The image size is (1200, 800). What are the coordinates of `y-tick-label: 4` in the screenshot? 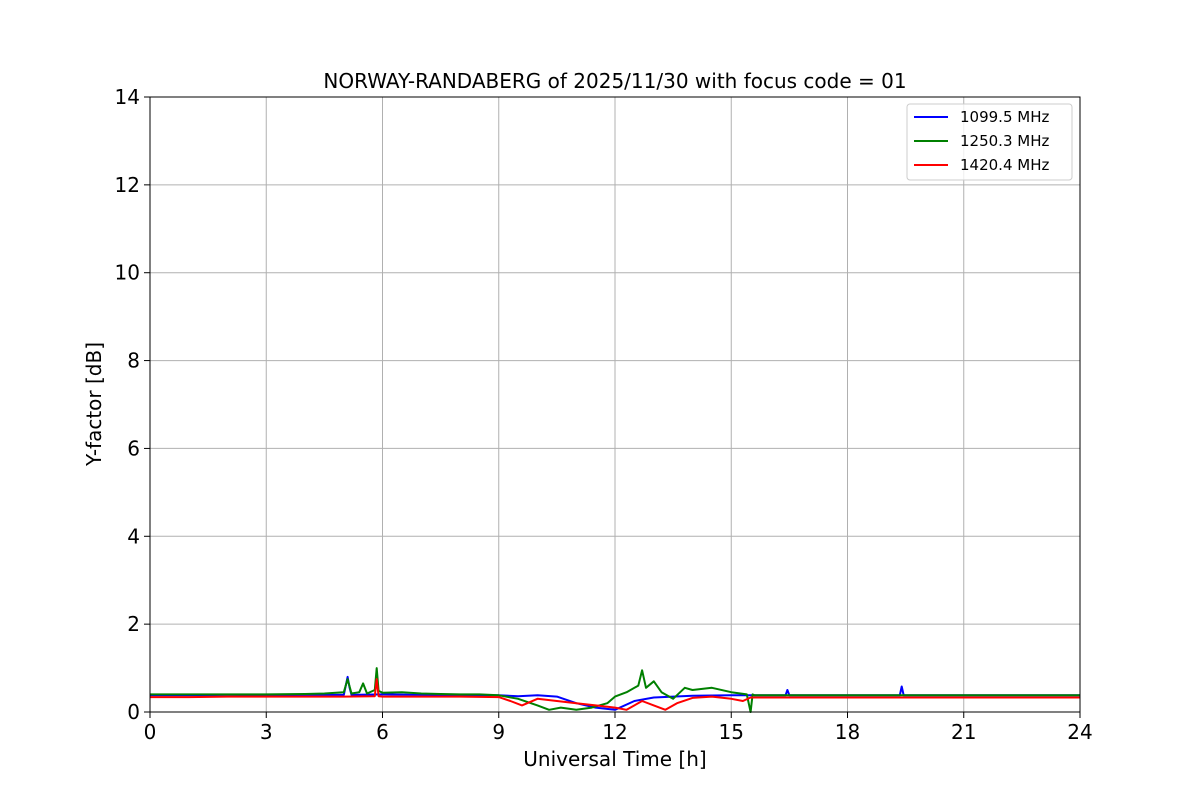 It's located at (133, 536).